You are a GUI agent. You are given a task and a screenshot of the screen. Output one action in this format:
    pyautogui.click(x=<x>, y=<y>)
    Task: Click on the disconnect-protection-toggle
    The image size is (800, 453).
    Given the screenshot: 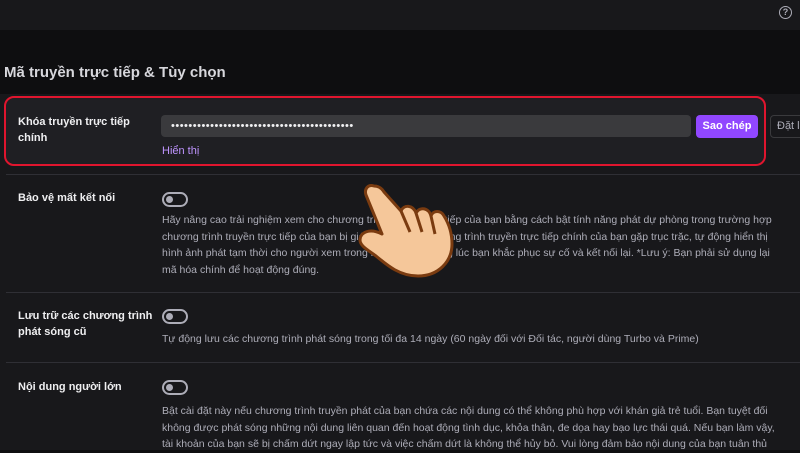 What is the action you would take?
    pyautogui.click(x=175, y=199)
    